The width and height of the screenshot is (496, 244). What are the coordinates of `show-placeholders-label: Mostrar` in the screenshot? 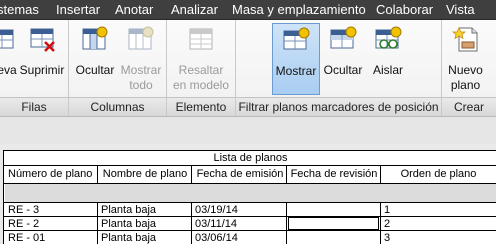 It's located at (296, 71).